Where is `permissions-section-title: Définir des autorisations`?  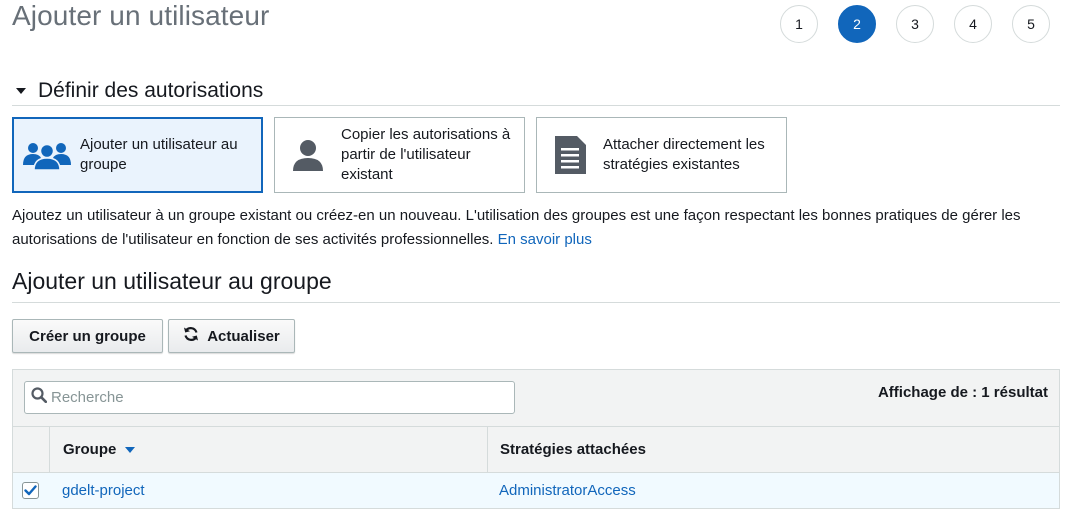
permissions-section-title: Définir des autorisations is located at coordinates (151, 90).